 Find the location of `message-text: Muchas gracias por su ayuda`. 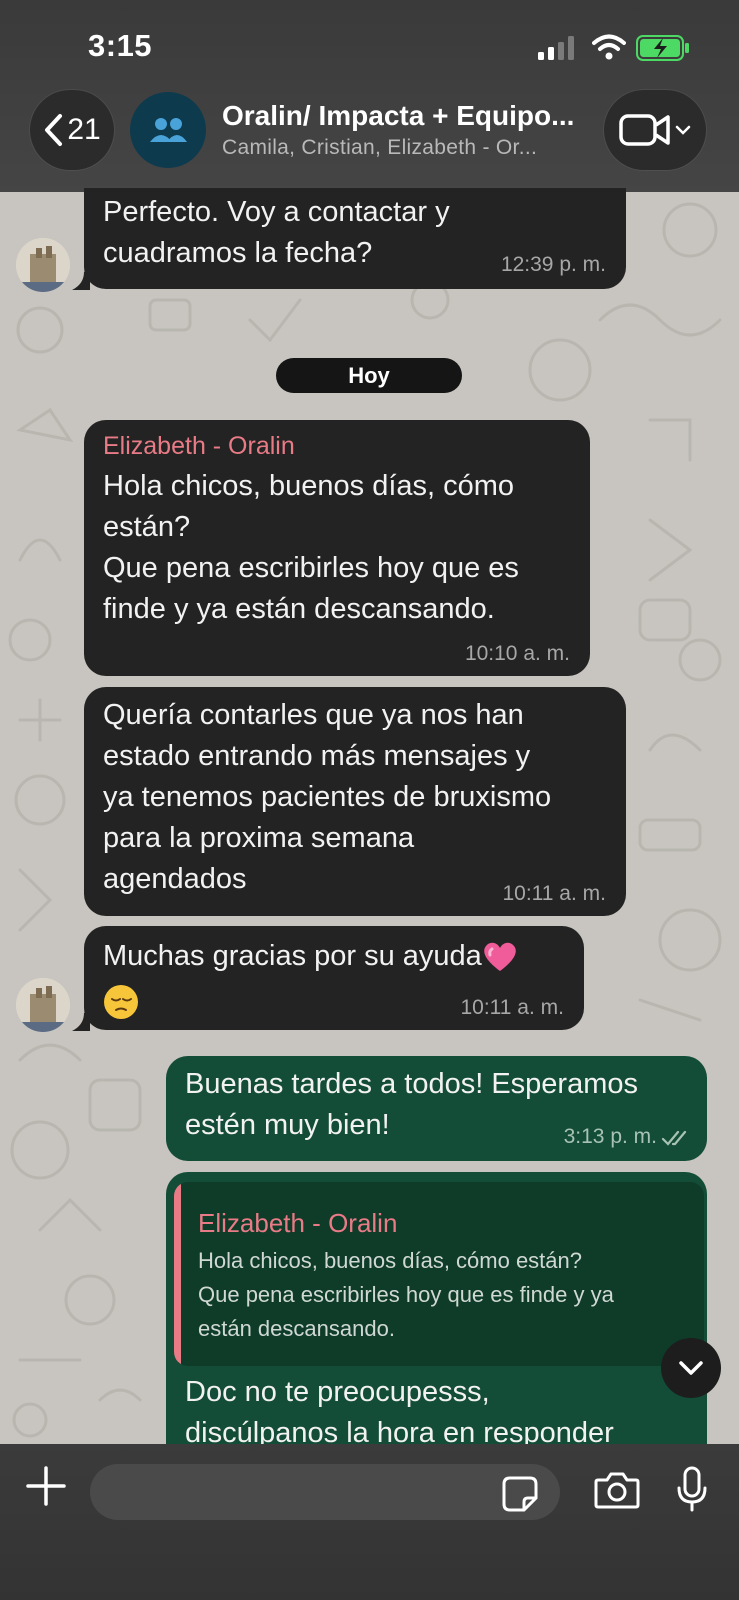

message-text: Muchas gracias por su ayuda is located at coordinates (292, 956).